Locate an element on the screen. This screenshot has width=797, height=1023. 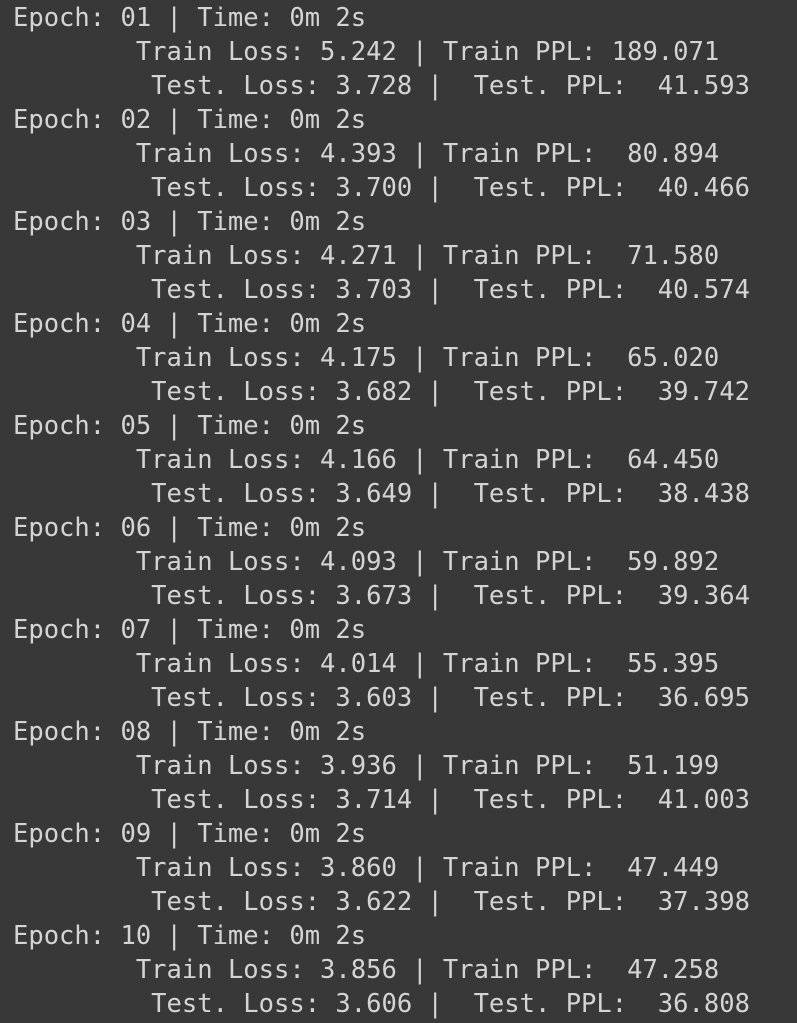
train-metrics-line: Train Loss: 4.014 | Train PPL: 55.395 is located at coordinates (366, 664).